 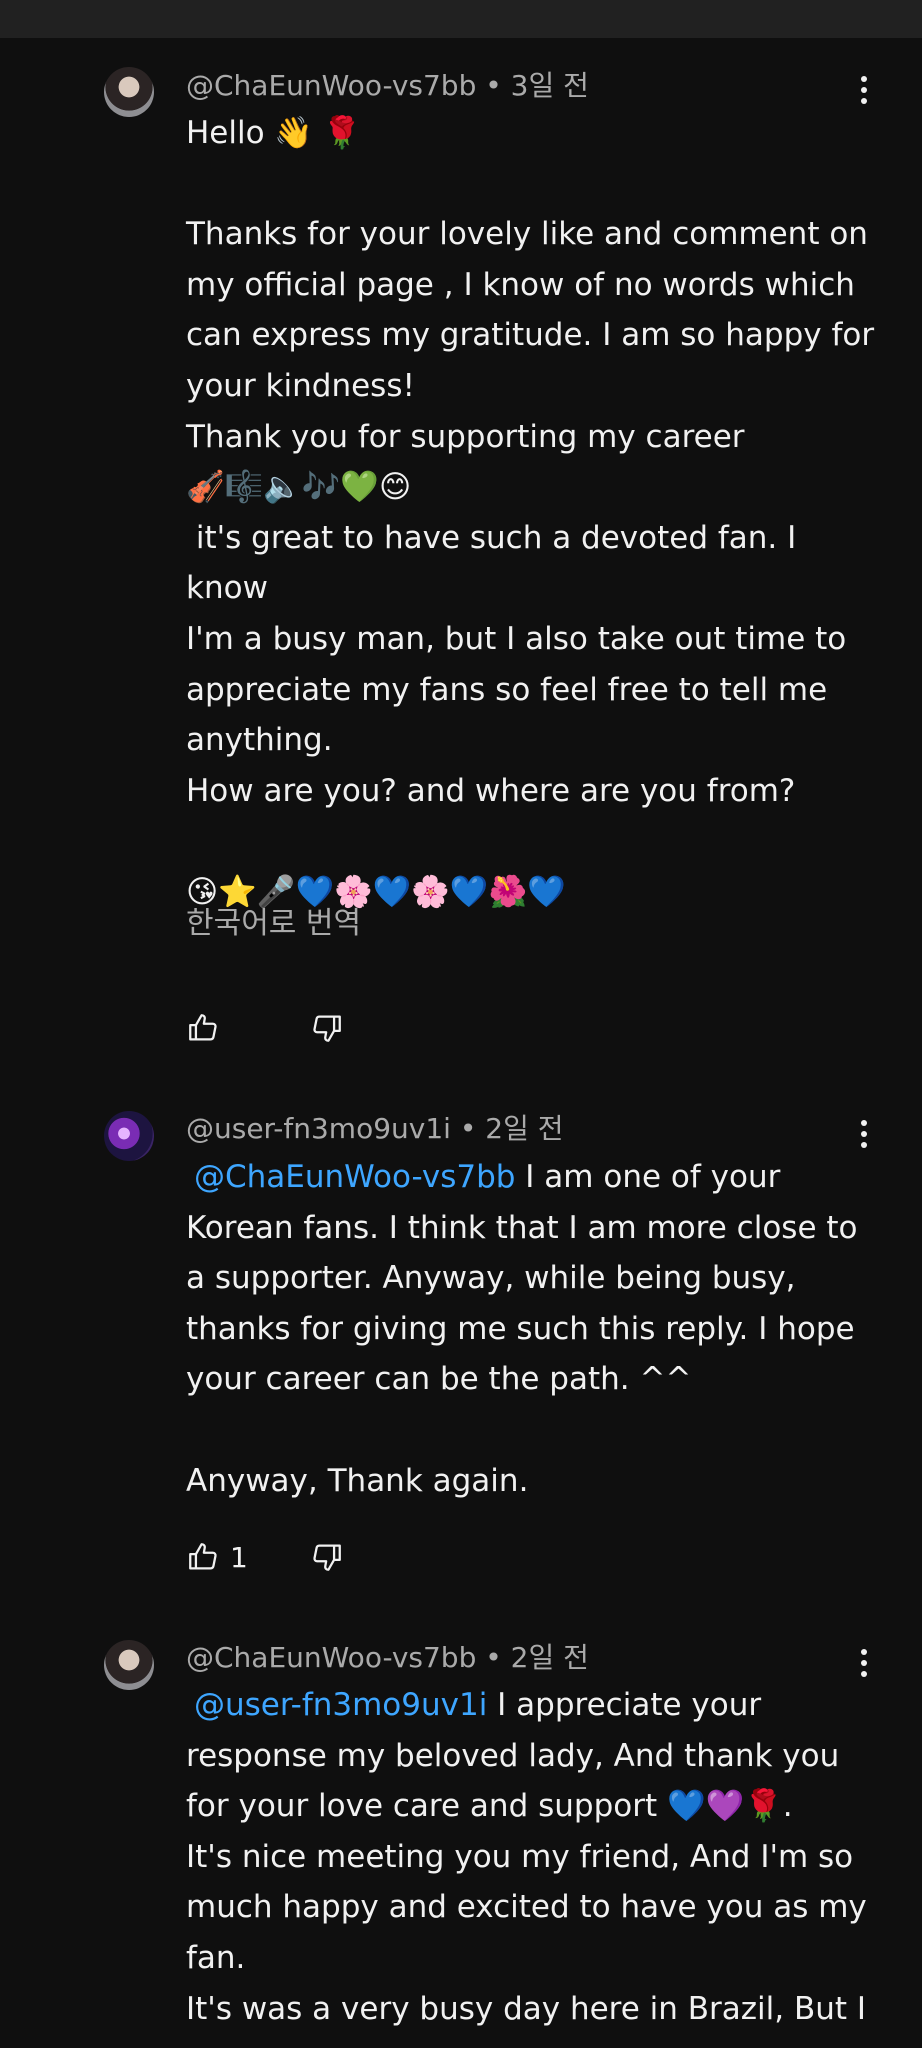 I want to click on comment-line: your kindness!, so click(x=300, y=385).